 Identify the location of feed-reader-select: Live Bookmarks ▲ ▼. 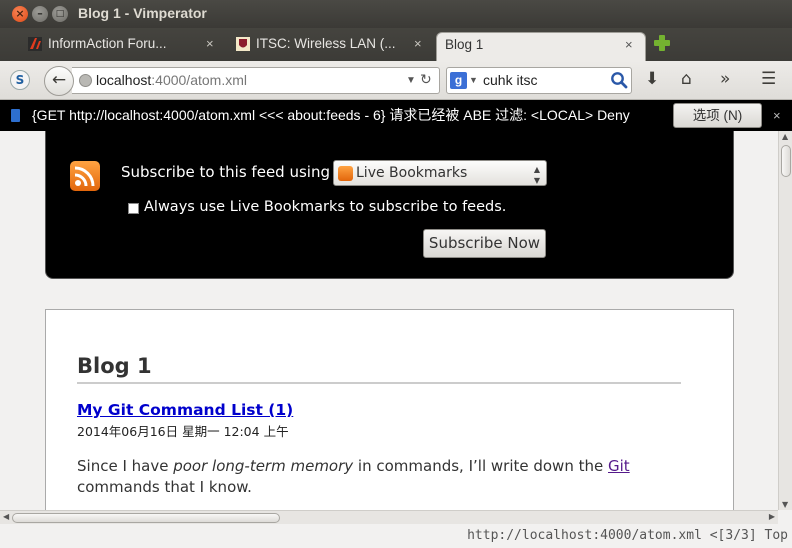
(440, 173).